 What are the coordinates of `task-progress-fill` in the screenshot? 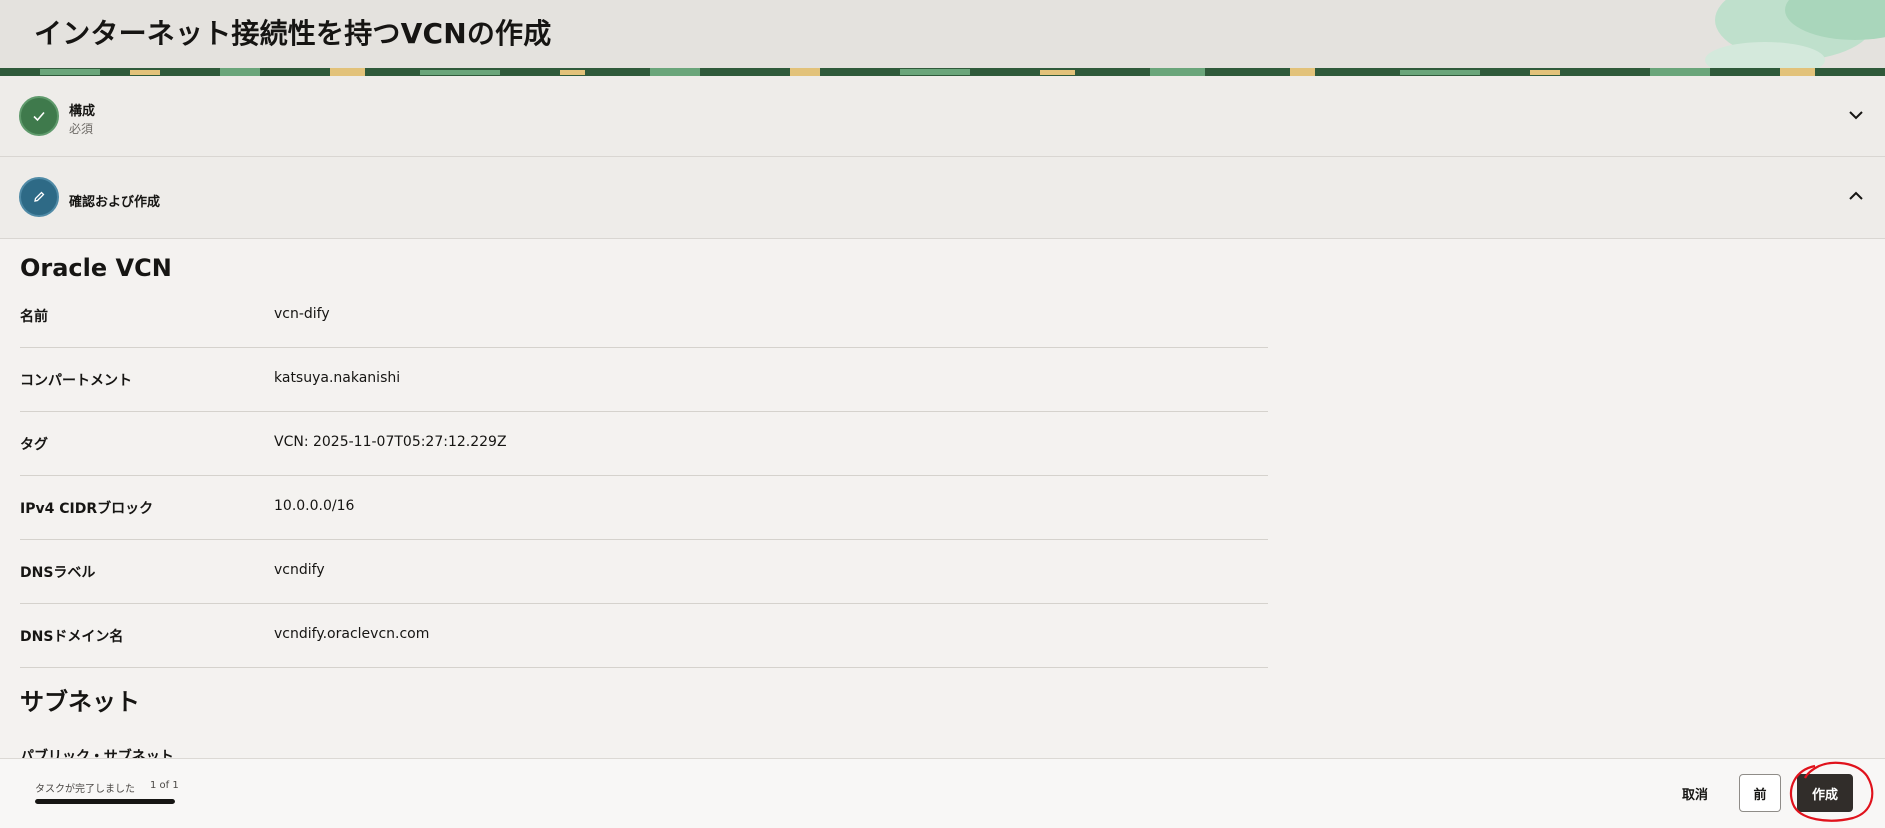 It's located at (105, 801).